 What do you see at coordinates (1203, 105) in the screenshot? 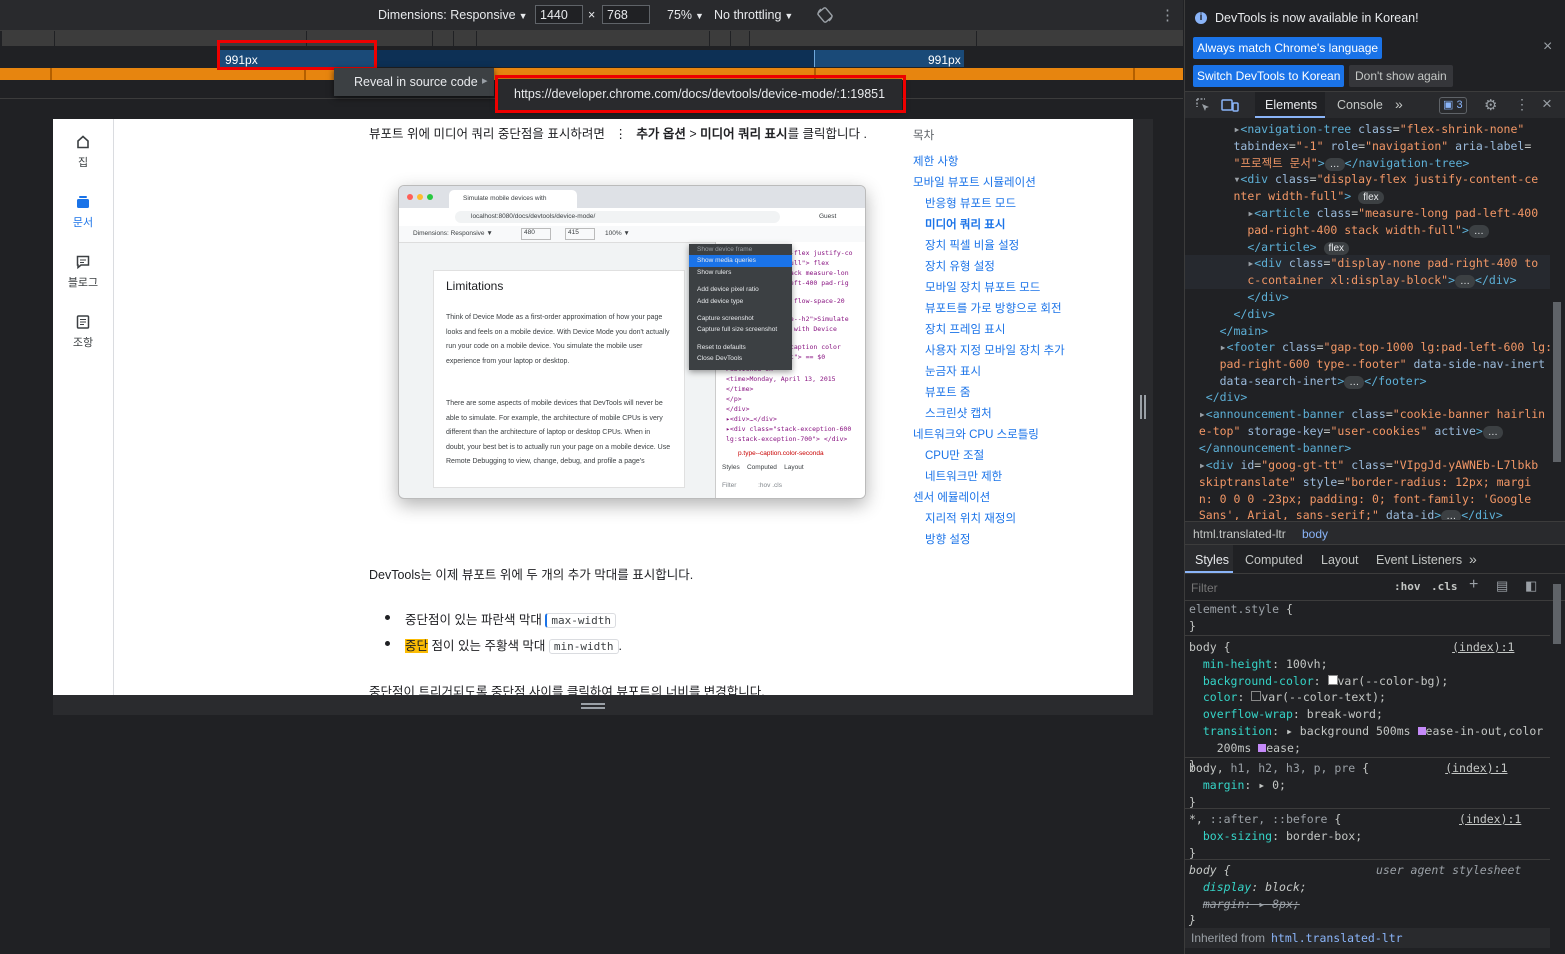
I see `inspect-element-icon` at bounding box center [1203, 105].